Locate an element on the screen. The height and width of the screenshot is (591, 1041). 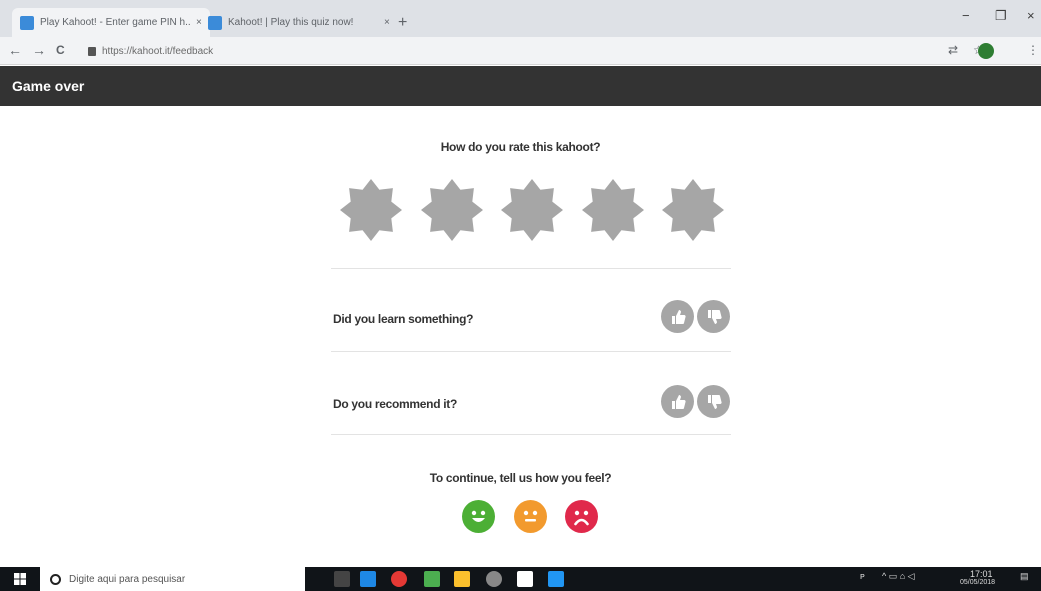
tab-play-kahoot: Play Kahoot! - Enter game PIN h... × is located at coordinates (111, 22).